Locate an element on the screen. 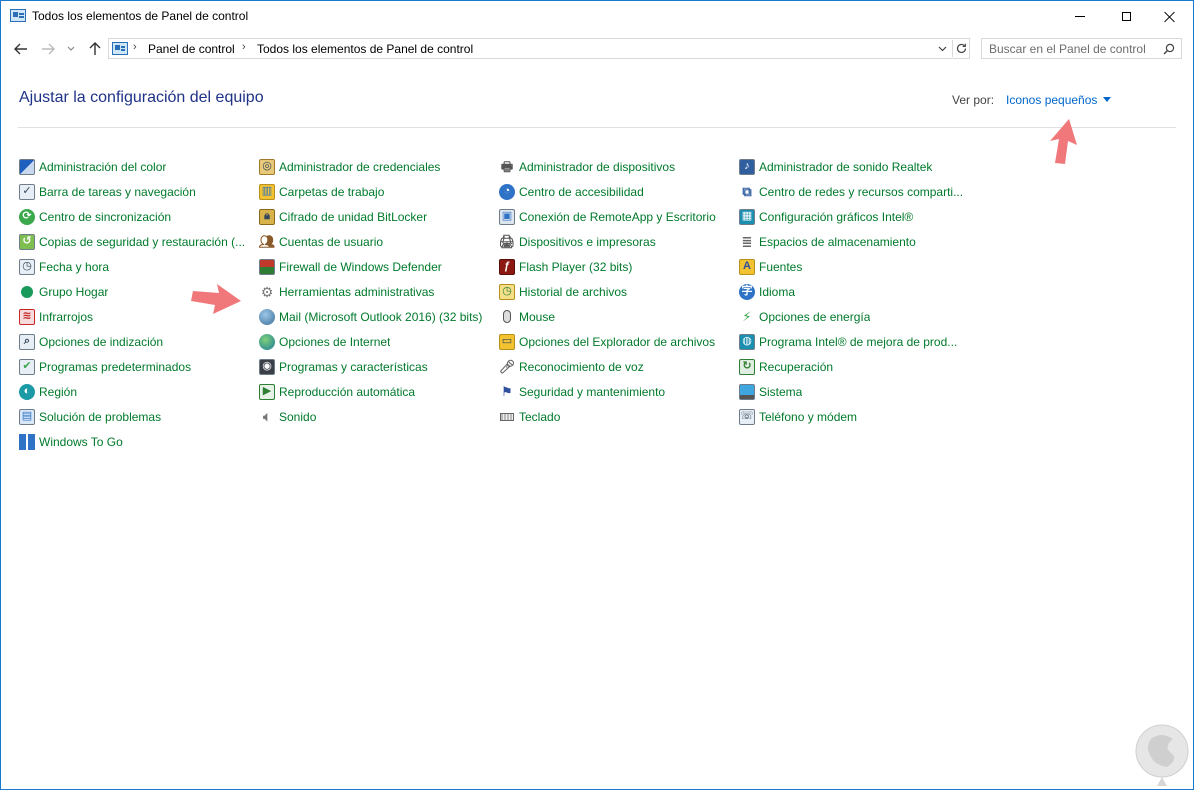 The height and width of the screenshot is (790, 1194). search-box is located at coordinates (1081, 48).